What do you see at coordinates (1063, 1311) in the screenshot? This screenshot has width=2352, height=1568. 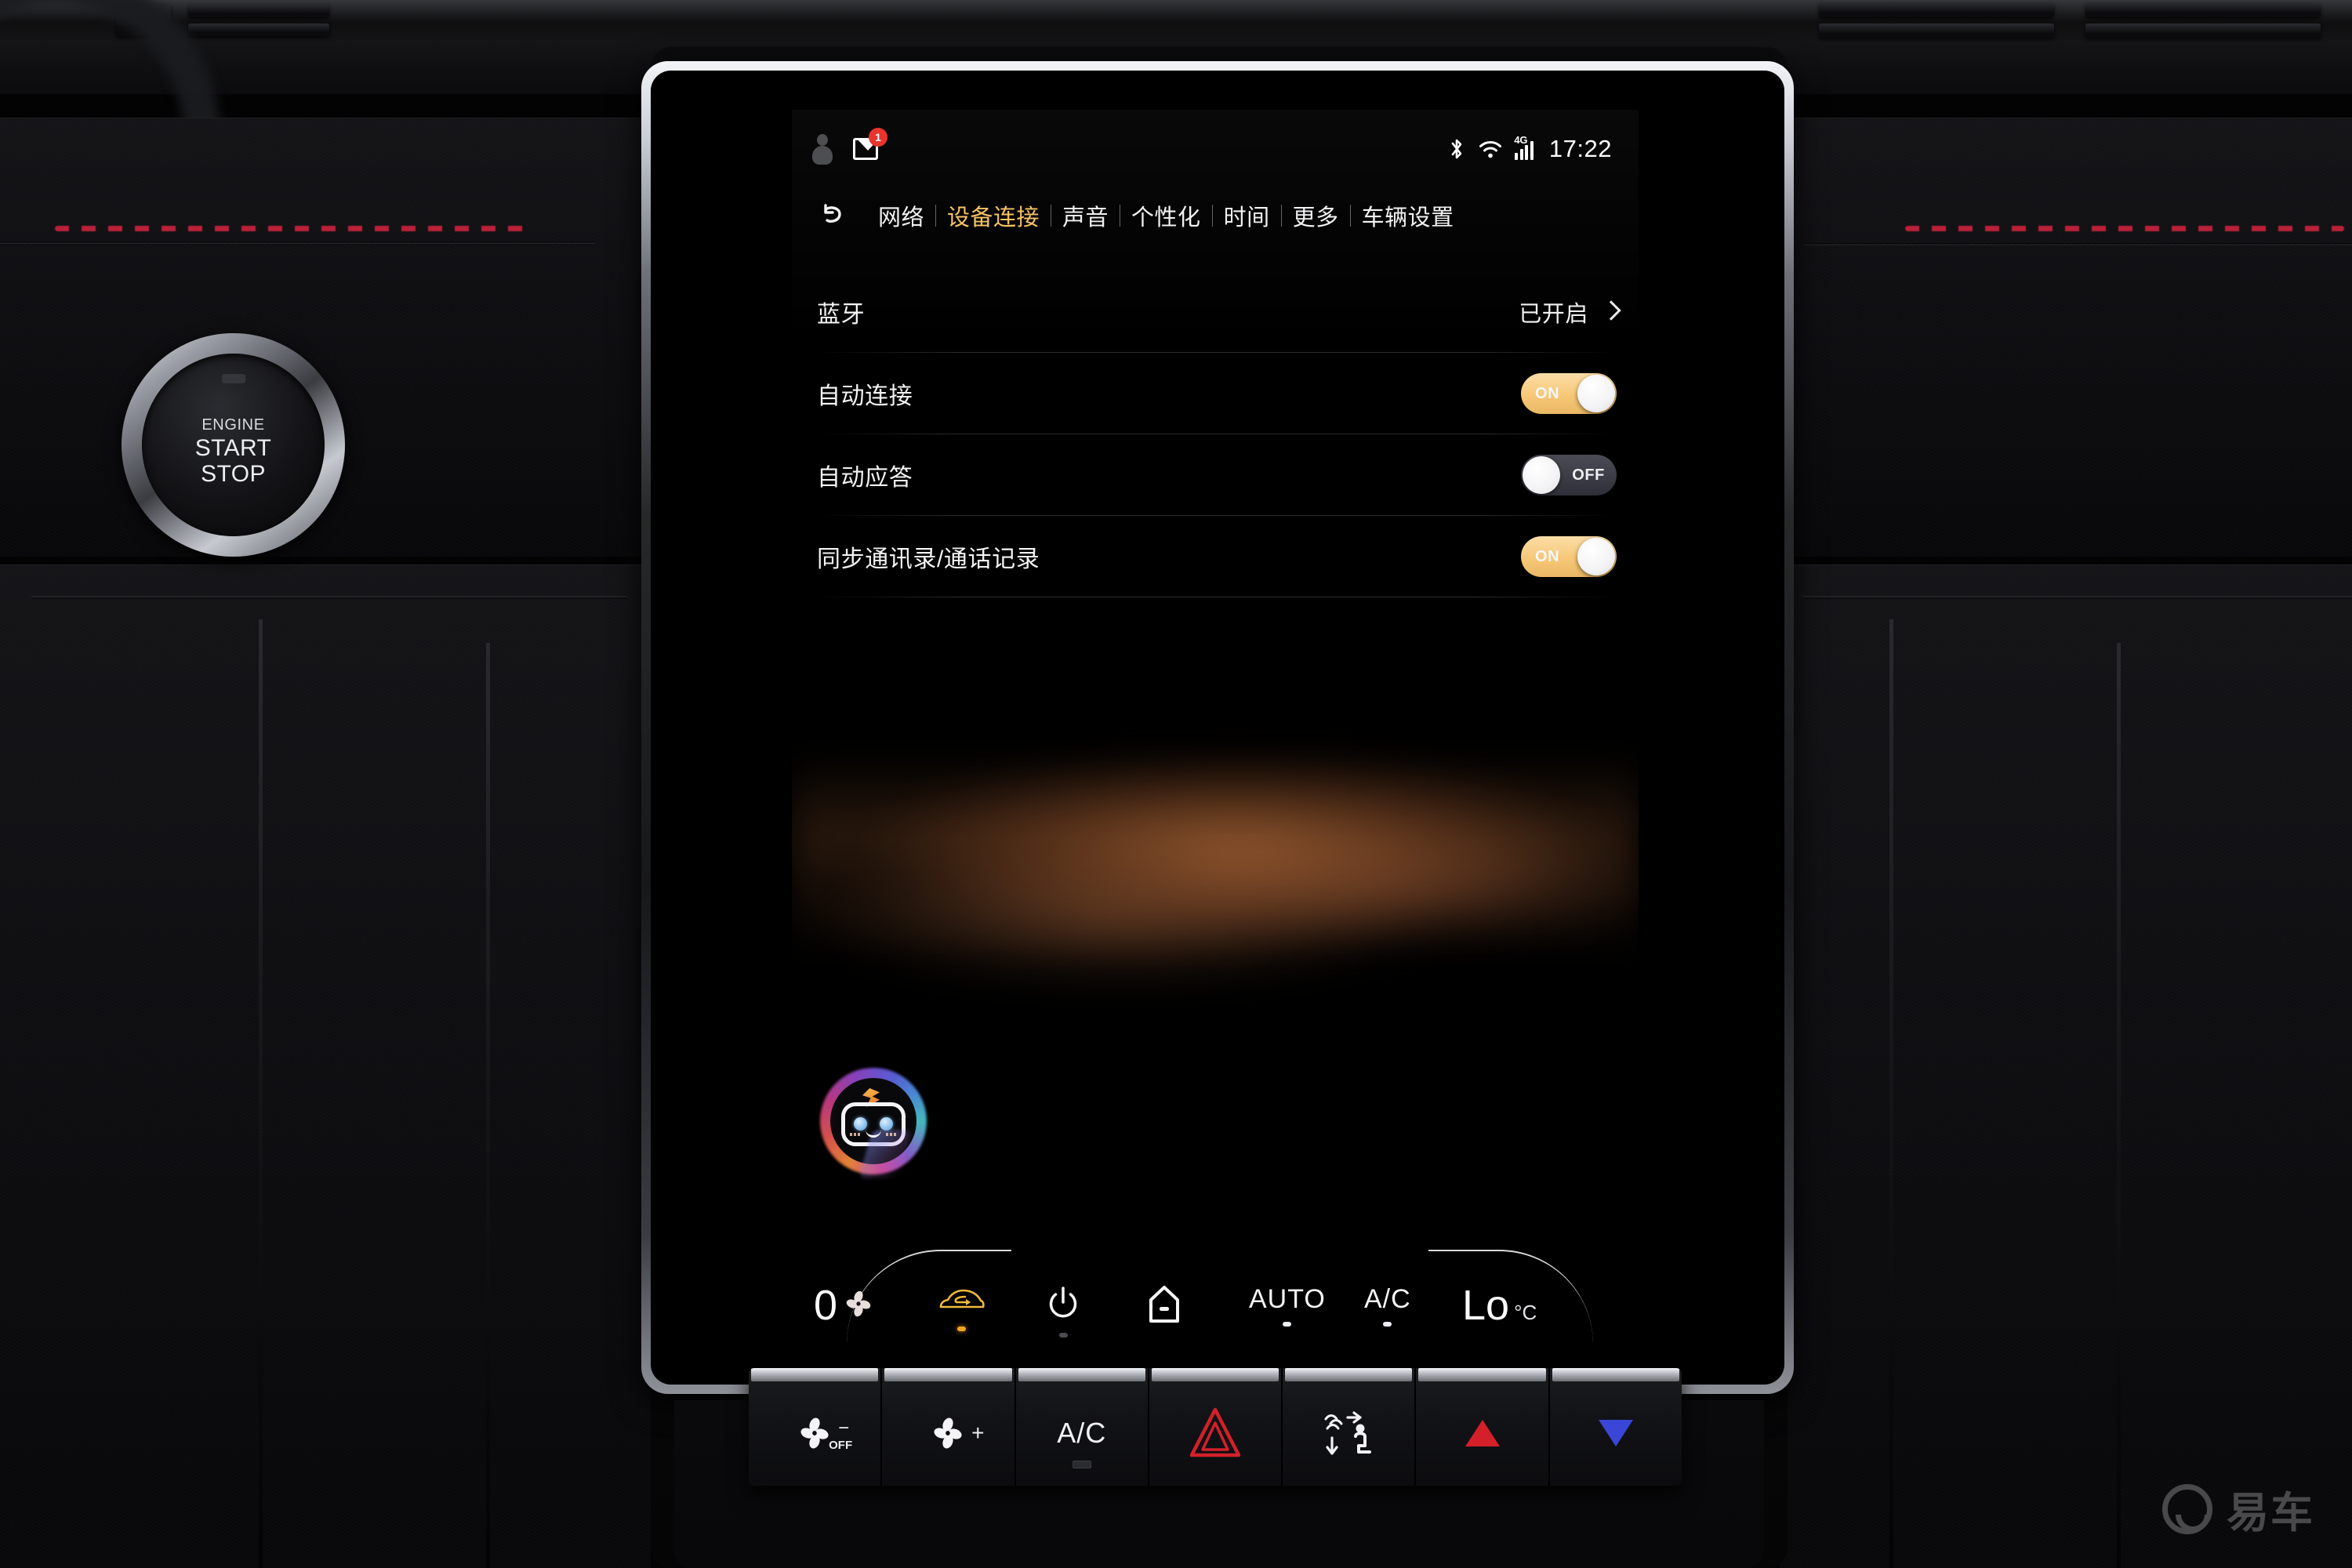 I see `climate-power-button` at bounding box center [1063, 1311].